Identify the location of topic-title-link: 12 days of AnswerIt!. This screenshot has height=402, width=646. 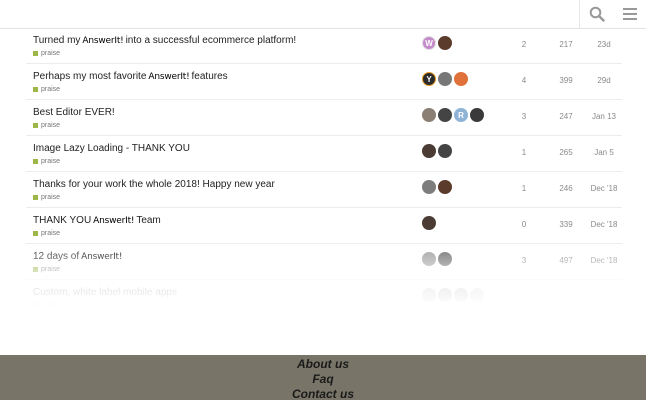
(78, 257).